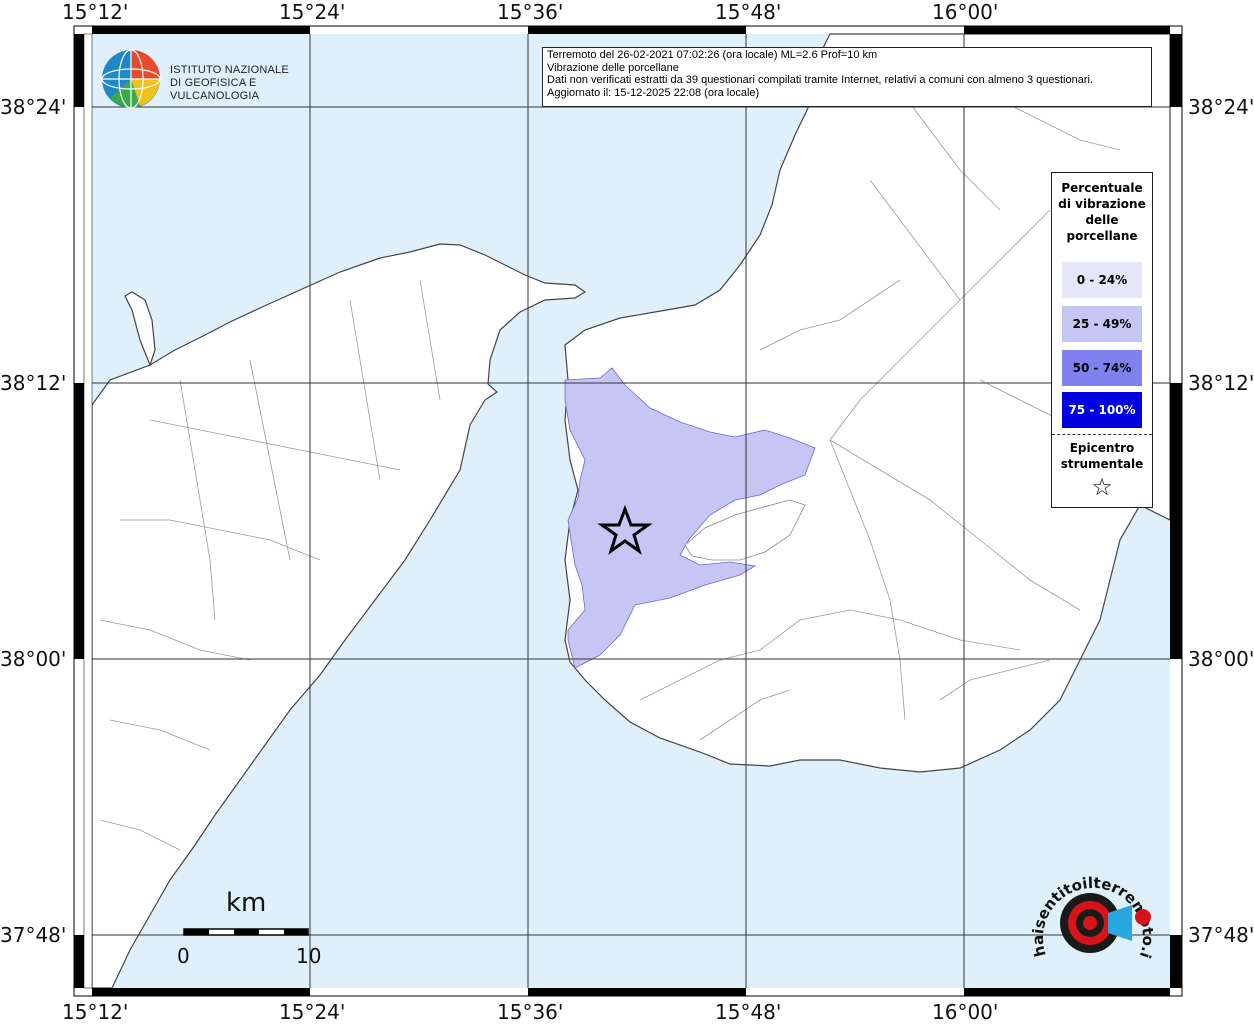 This screenshot has width=1254, height=1024. I want to click on lat-label-right-3: 38°00', so click(1221, 659).